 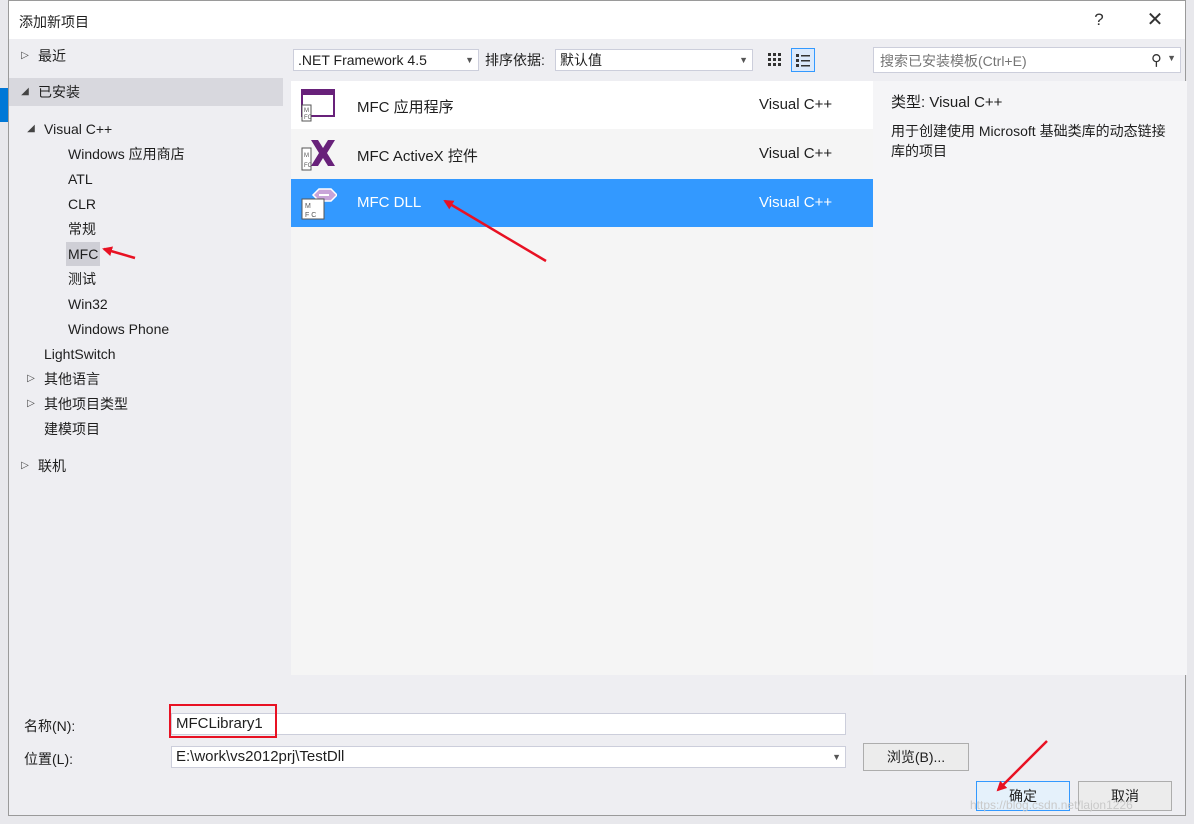 What do you see at coordinates (654, 60) in the screenshot?
I see `sort-select: 默认值 ▼` at bounding box center [654, 60].